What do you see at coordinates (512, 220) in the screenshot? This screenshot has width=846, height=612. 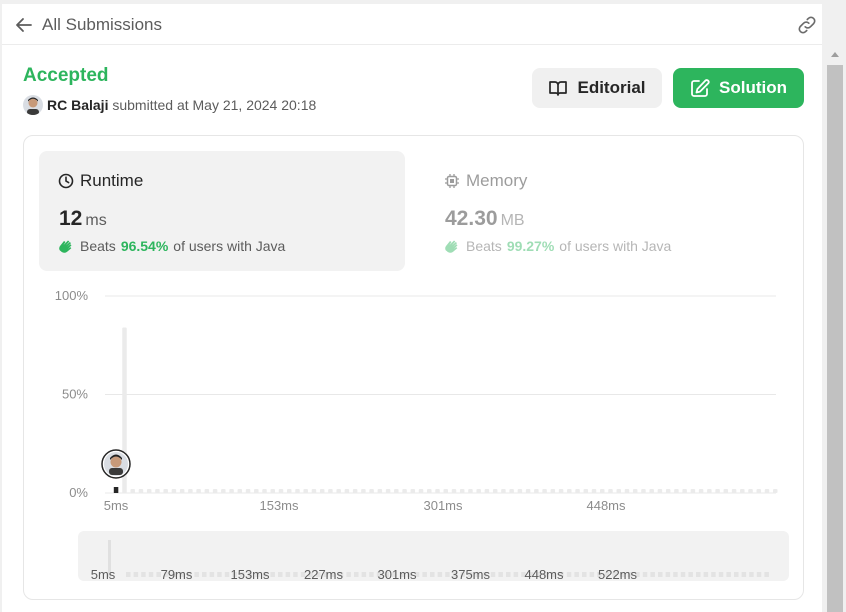 I see `memory-unit: MB` at bounding box center [512, 220].